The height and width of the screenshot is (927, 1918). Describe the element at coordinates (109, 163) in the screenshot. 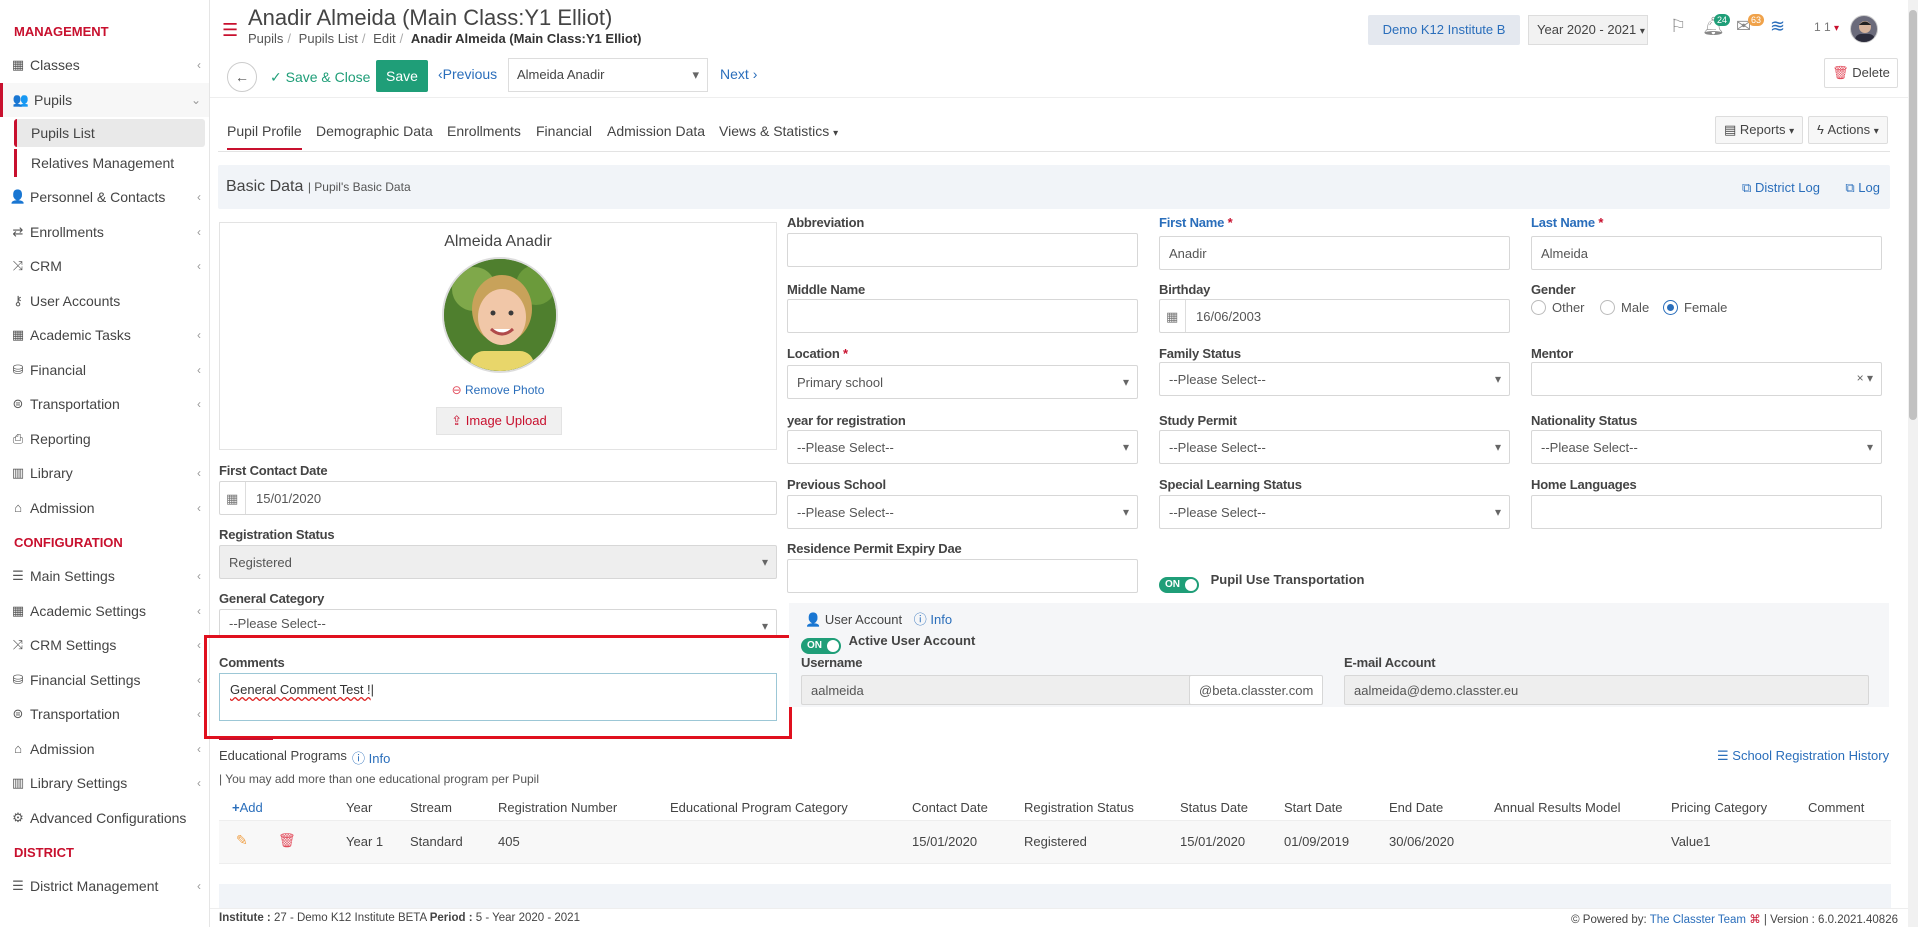

I see `sidebar-sub-relatives: Relatives Management` at that location.